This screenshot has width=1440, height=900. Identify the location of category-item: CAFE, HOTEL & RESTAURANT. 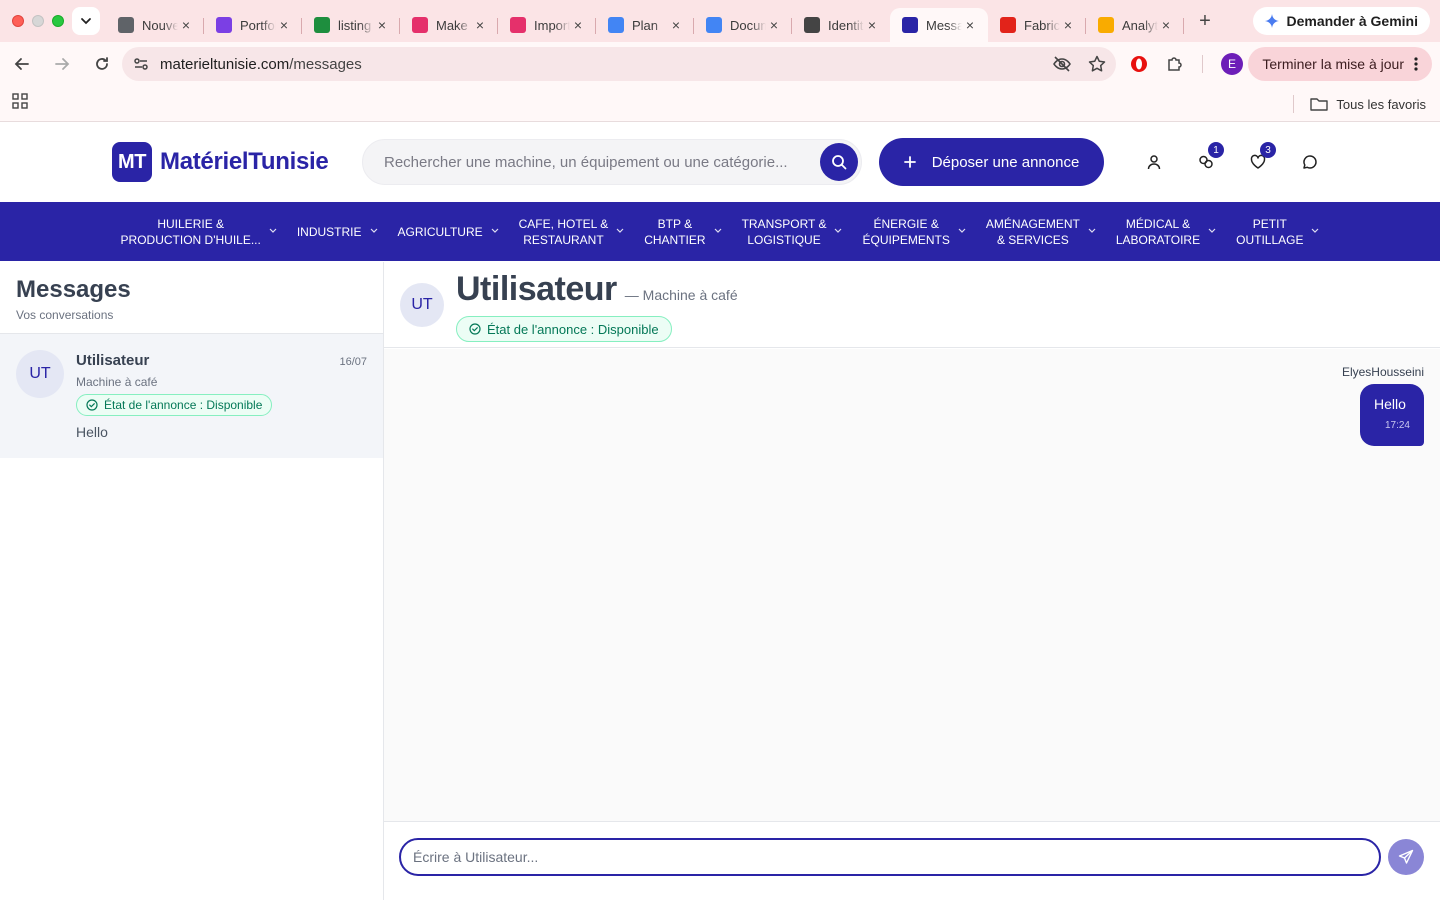
(572, 232).